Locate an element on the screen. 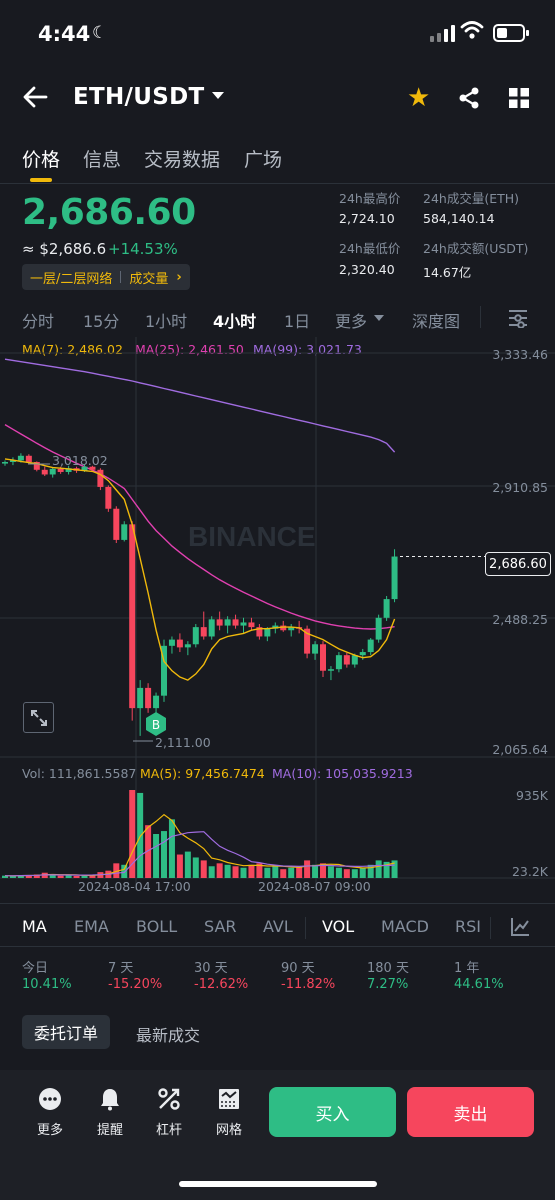 The height and width of the screenshot is (1200, 555). tab-open-orders: 委托订单 is located at coordinates (66, 1032).